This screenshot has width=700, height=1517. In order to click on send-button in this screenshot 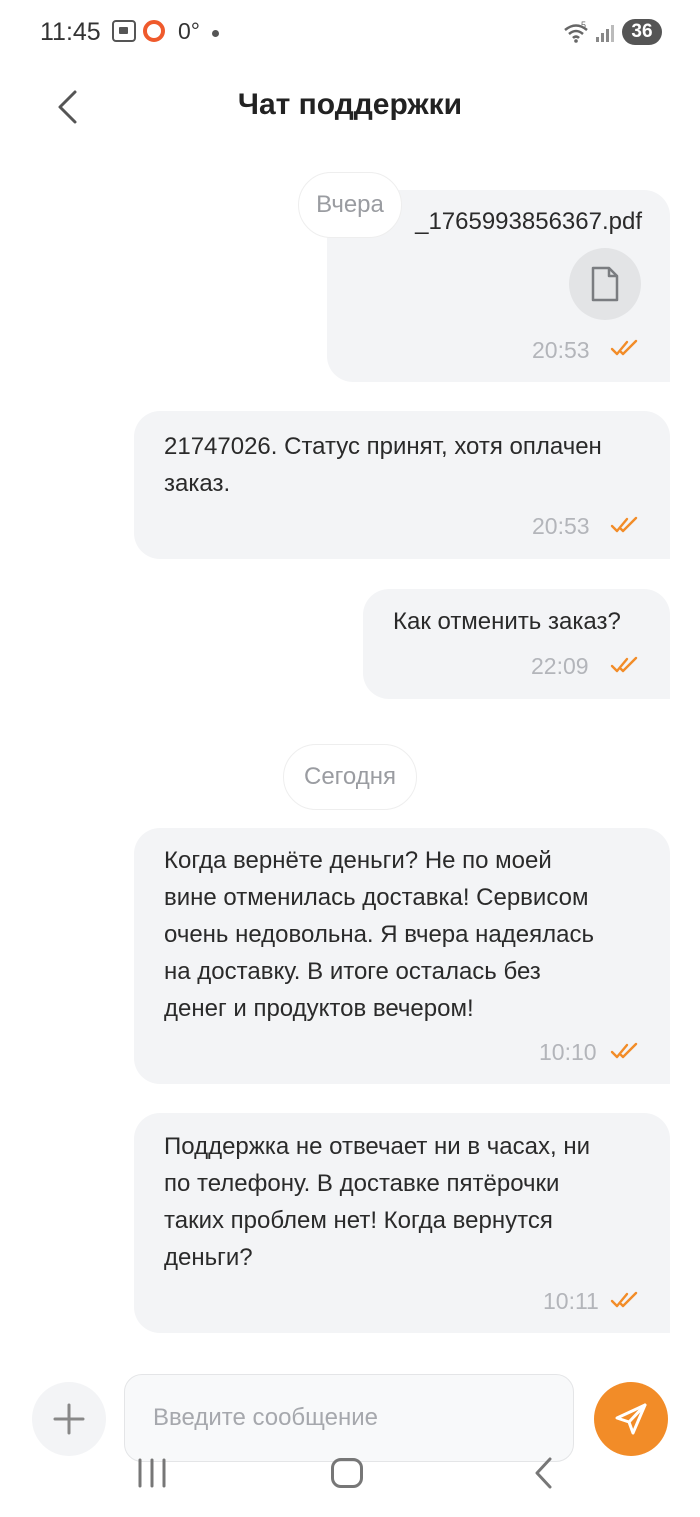, I will do `click(631, 1419)`.